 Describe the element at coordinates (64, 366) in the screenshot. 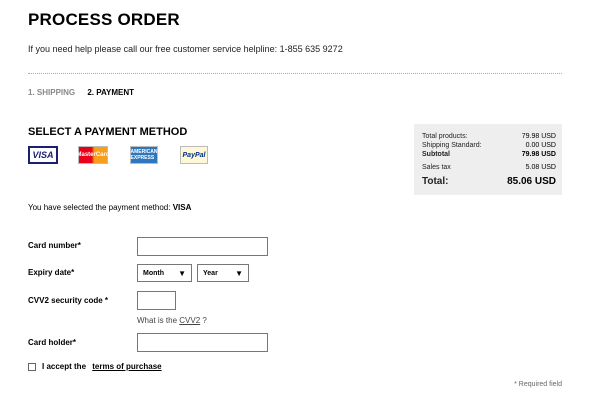

I see `accept-terms-label: I accept the` at that location.